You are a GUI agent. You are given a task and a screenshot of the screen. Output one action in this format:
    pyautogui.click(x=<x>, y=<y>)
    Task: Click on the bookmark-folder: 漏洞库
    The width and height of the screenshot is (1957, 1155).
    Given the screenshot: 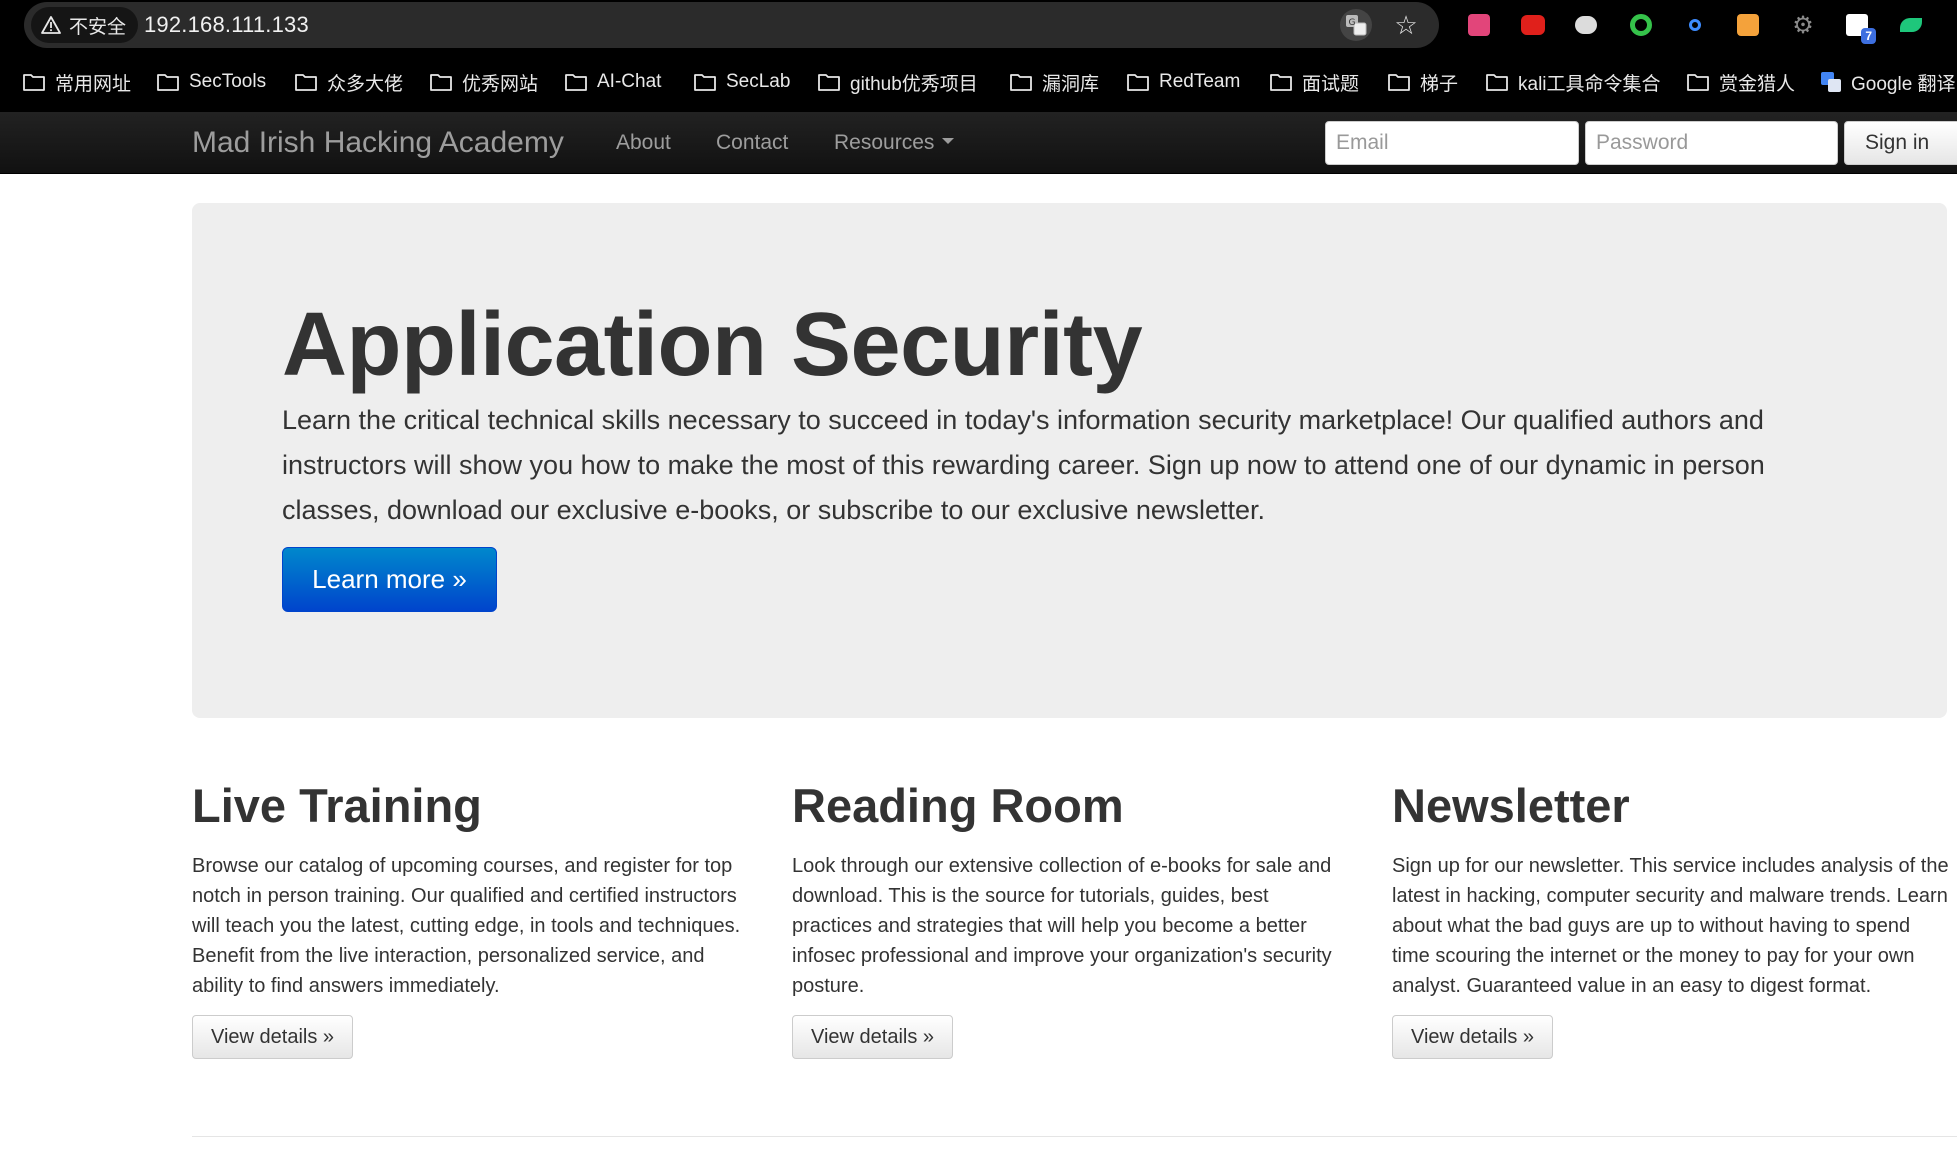 What is the action you would take?
    pyautogui.click(x=1054, y=82)
    